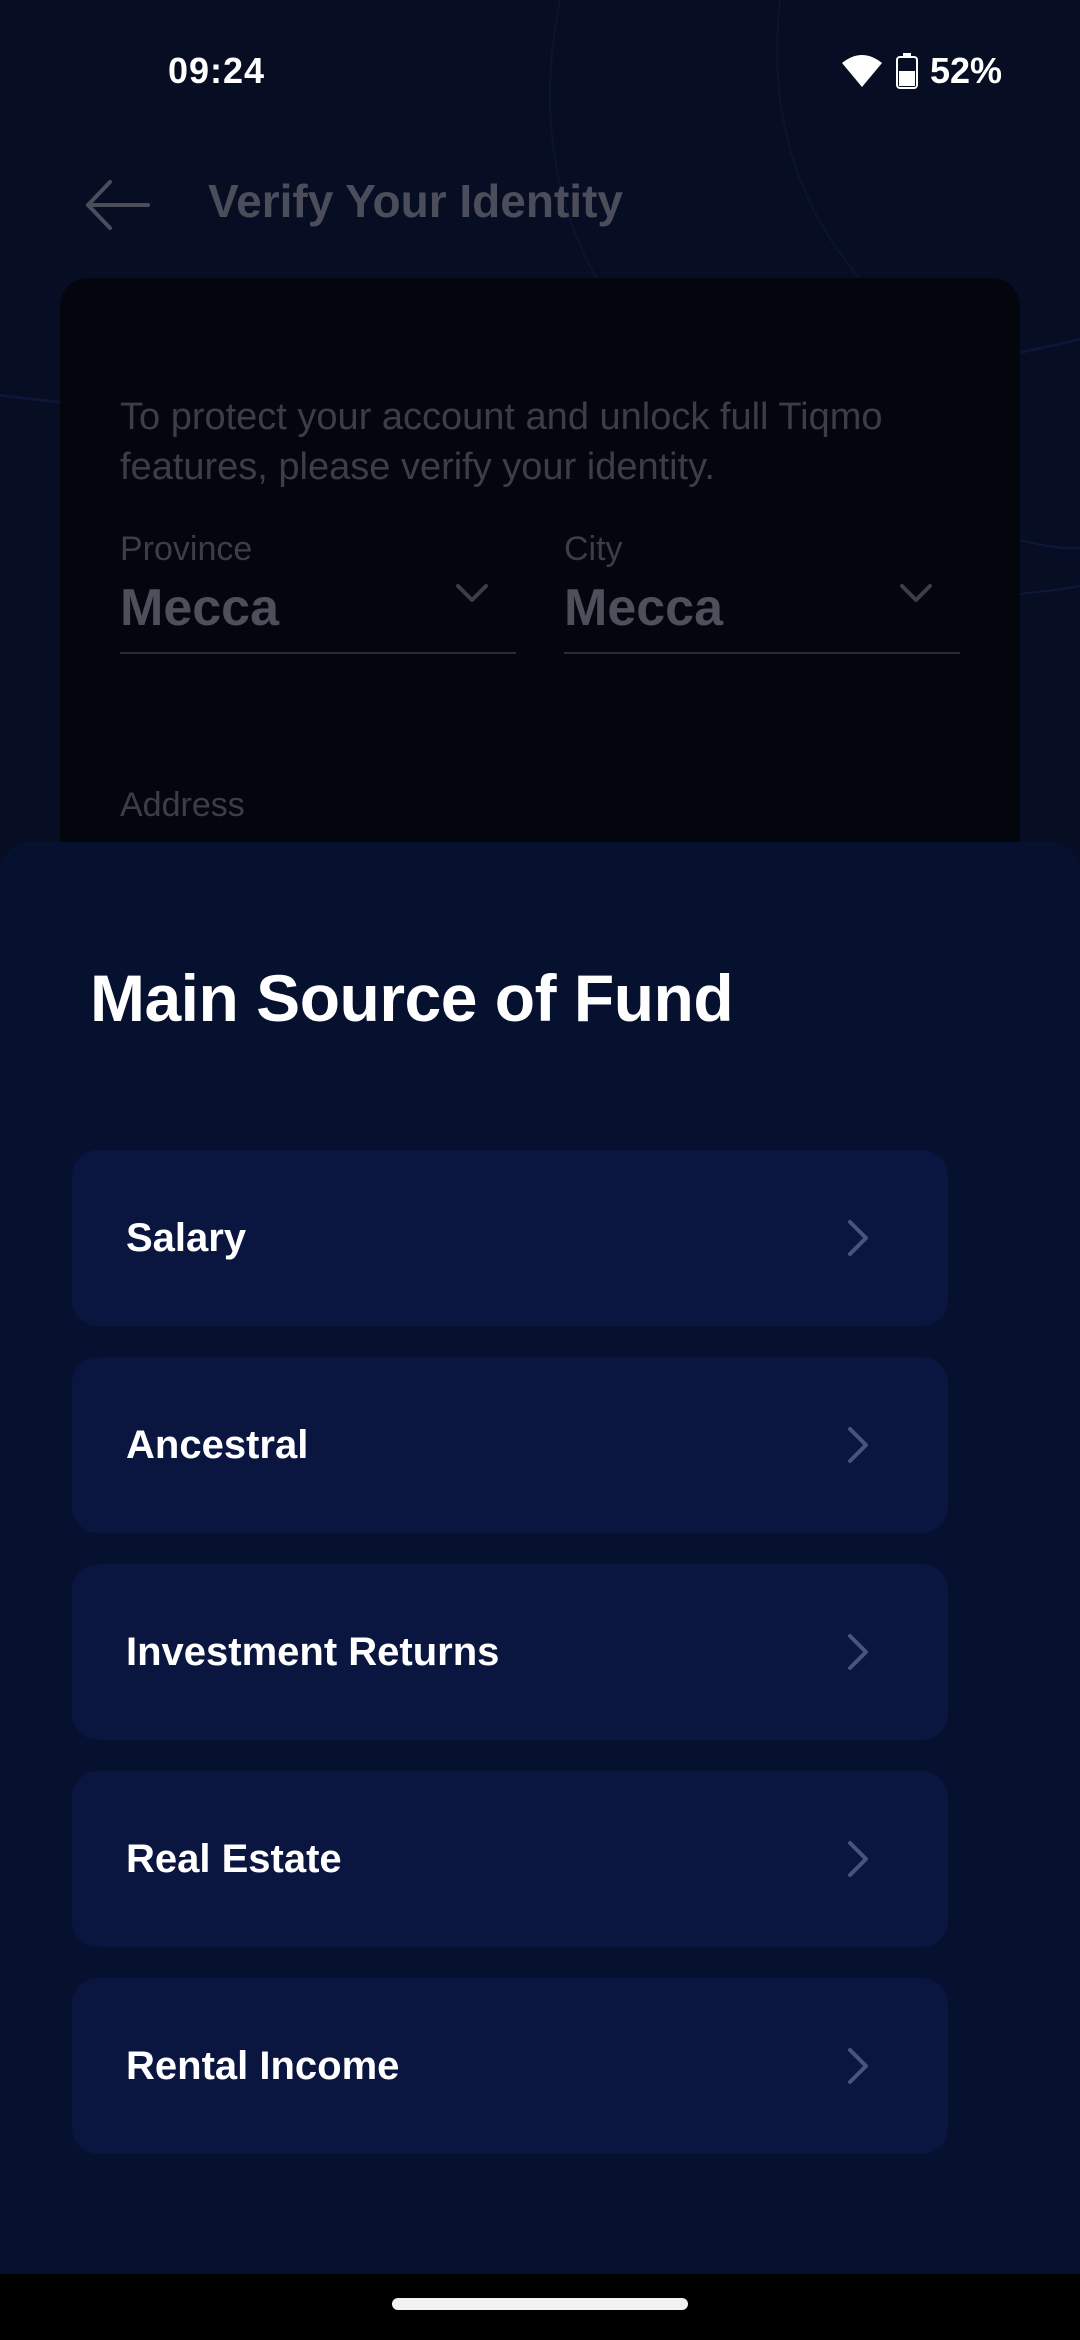  What do you see at coordinates (540, 2304) in the screenshot?
I see `home-indicator` at bounding box center [540, 2304].